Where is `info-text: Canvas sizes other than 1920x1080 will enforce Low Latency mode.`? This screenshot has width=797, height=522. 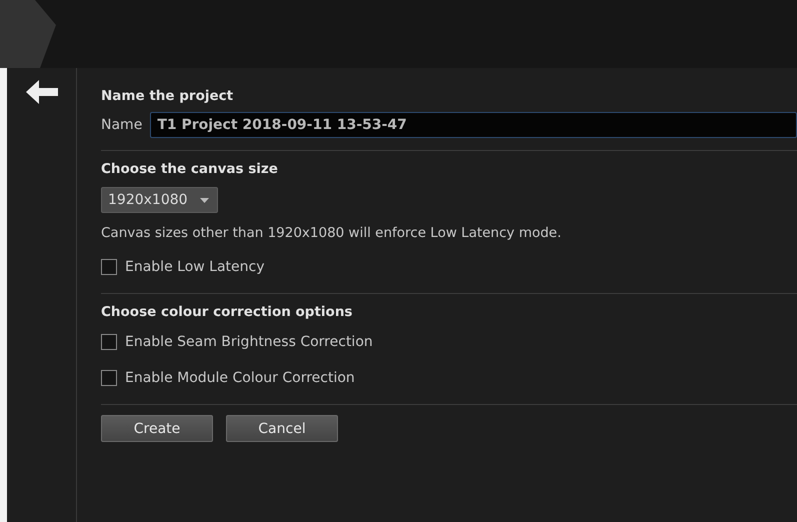 info-text: Canvas sizes other than 1920x1080 will enforce Low Latency mode. is located at coordinates (331, 233).